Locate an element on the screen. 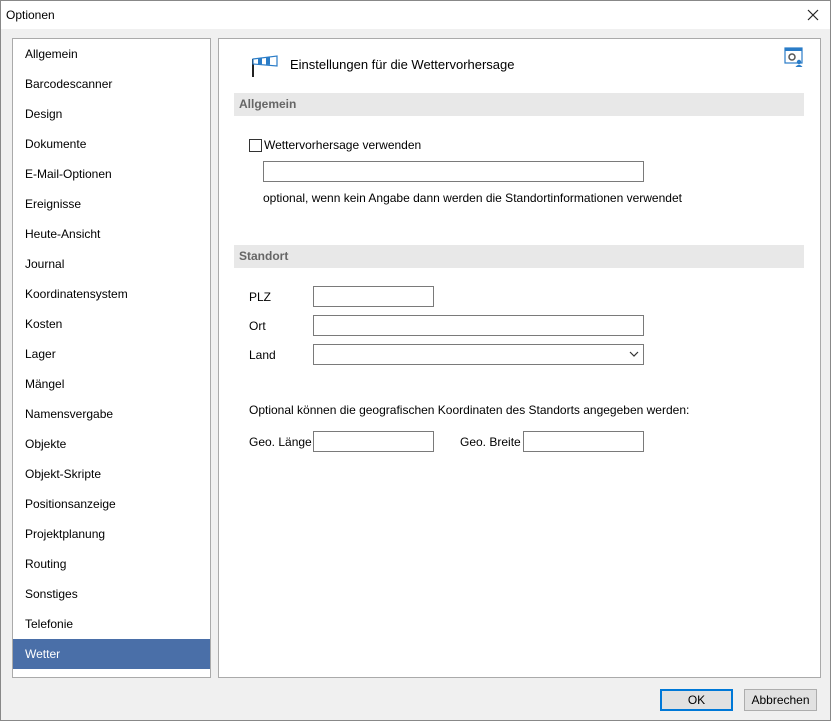  plz-input is located at coordinates (373, 296).